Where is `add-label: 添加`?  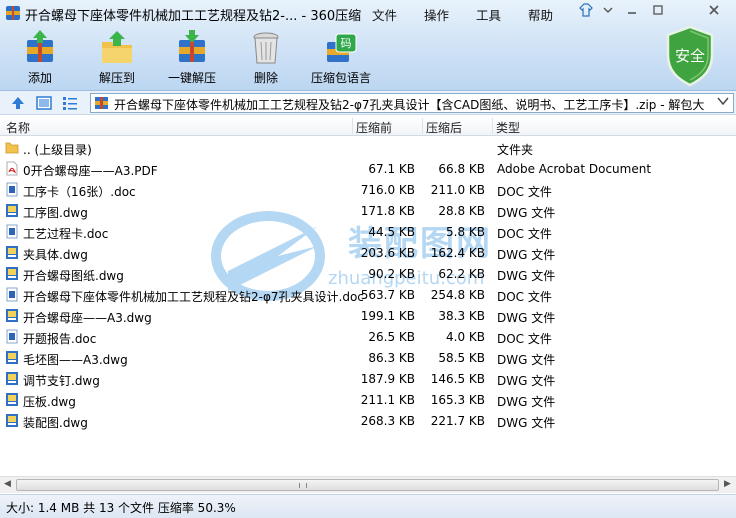
add-label: 添加 is located at coordinates (39, 78).